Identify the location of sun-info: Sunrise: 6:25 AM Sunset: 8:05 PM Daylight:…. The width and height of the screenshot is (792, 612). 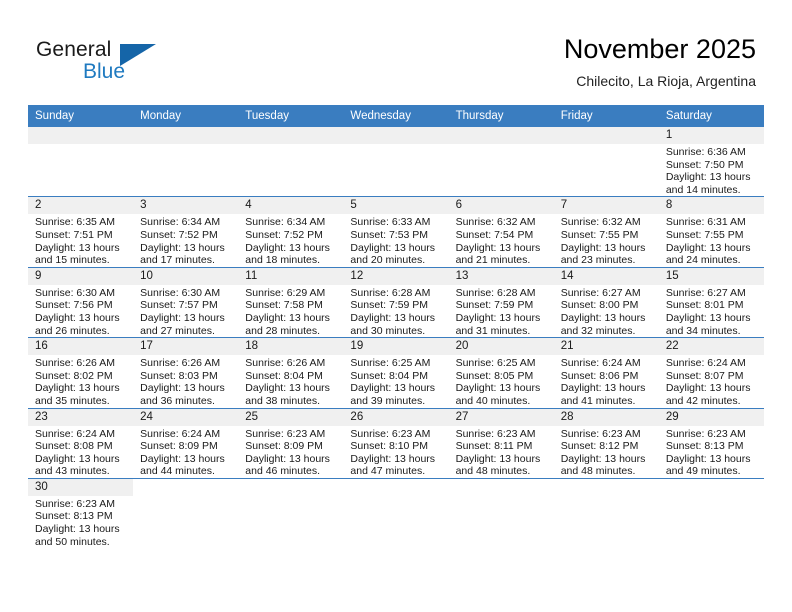
(501, 381).